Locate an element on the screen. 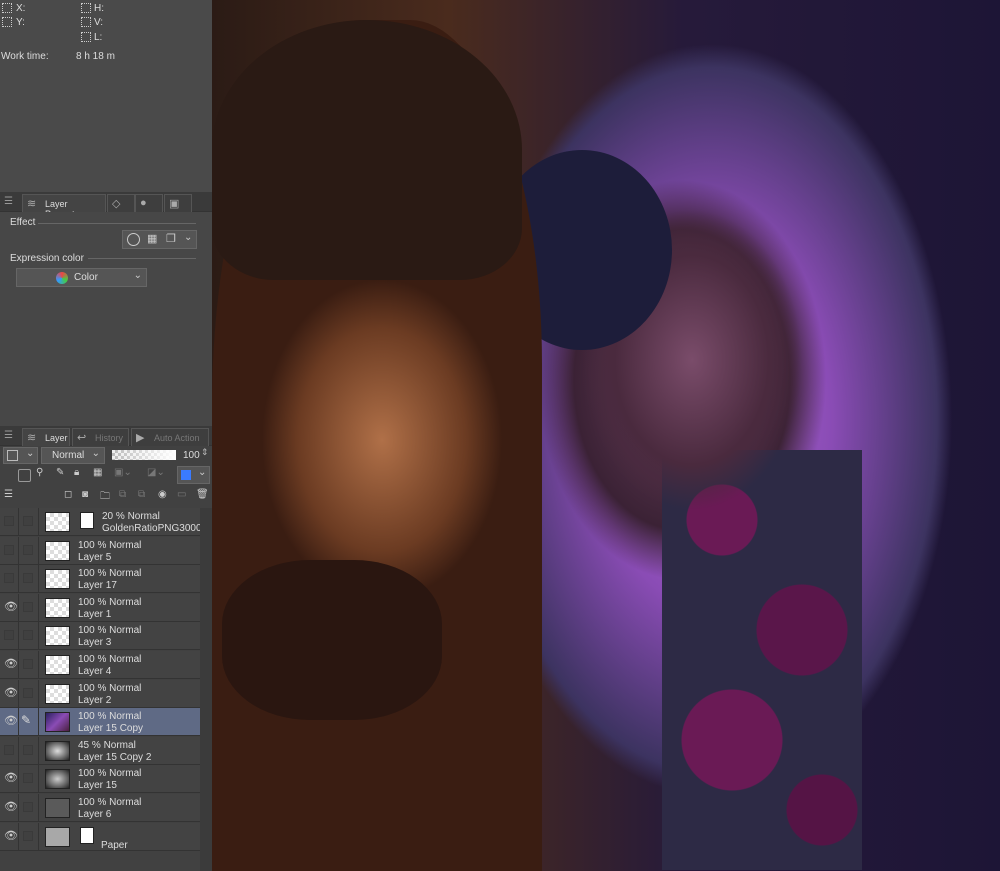 This screenshot has height=871, width=1000. layer-row: 👁︎ 100 % Normal Layer 2 is located at coordinates (100, 693).